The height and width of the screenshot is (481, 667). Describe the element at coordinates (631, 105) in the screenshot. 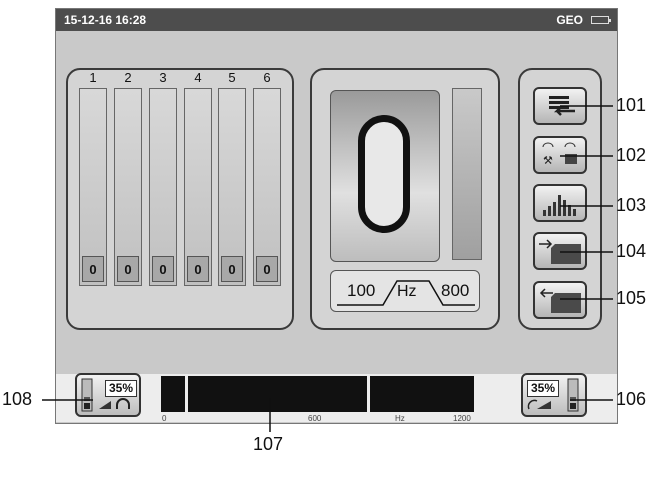

I see `callout-101: 101` at that location.